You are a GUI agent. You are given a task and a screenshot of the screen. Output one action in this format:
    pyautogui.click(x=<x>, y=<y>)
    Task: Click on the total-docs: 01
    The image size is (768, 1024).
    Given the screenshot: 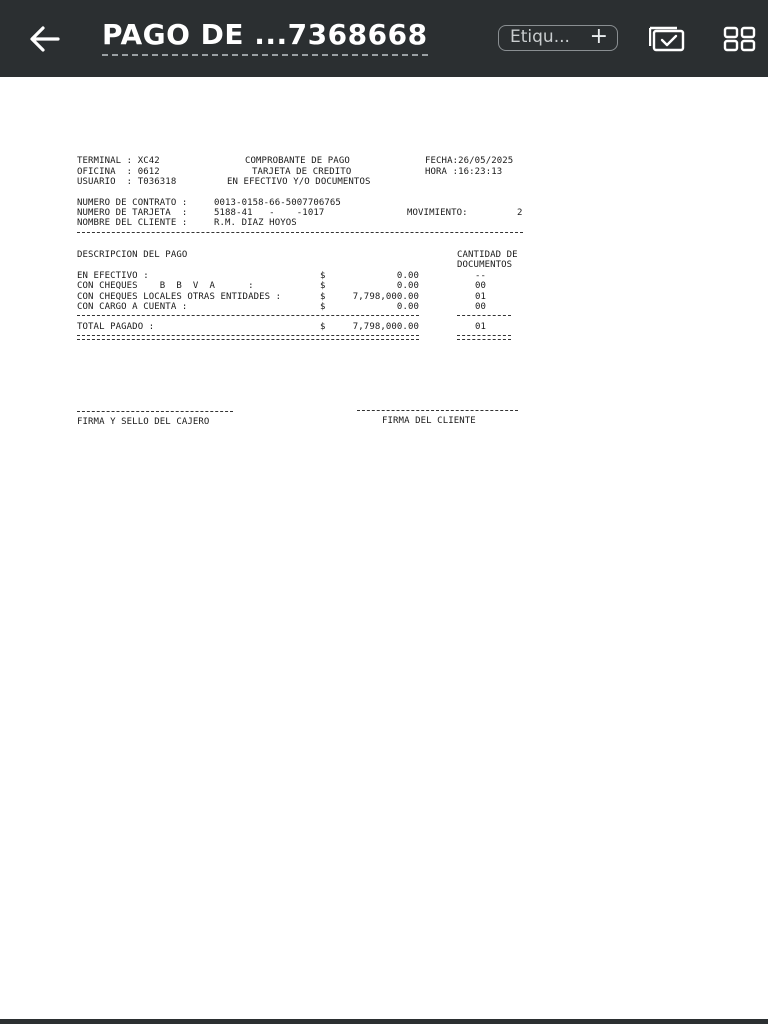 What is the action you would take?
    pyautogui.click(x=481, y=327)
    